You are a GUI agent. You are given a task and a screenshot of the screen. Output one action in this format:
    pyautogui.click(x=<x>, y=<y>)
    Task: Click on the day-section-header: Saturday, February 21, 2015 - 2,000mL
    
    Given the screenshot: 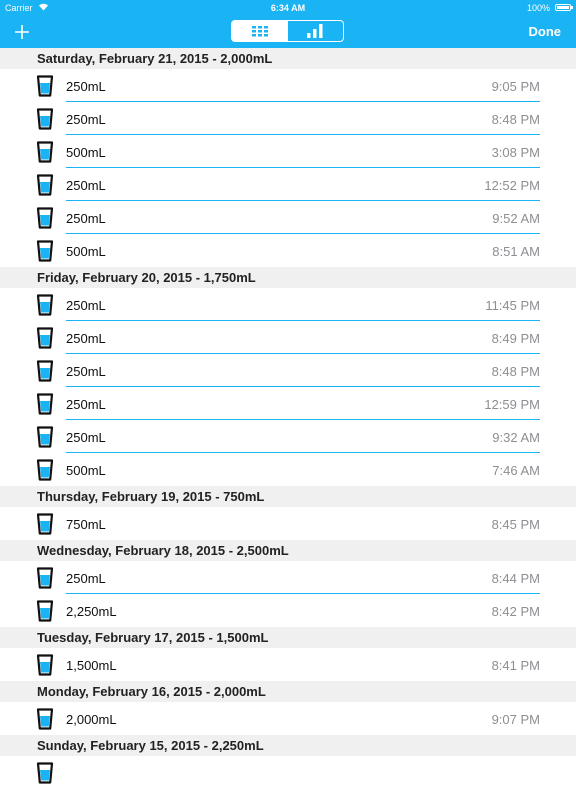 What is the action you would take?
    pyautogui.click(x=288, y=58)
    